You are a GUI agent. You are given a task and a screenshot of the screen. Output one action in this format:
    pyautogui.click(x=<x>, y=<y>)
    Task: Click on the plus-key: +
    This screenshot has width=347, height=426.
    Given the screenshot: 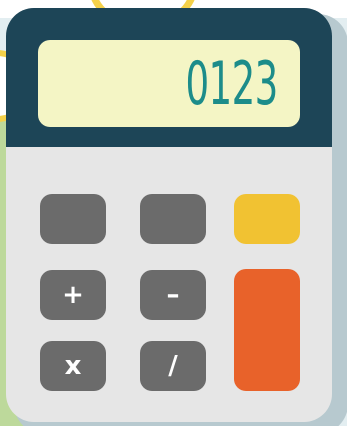 What is the action you would take?
    pyautogui.click(x=73, y=295)
    